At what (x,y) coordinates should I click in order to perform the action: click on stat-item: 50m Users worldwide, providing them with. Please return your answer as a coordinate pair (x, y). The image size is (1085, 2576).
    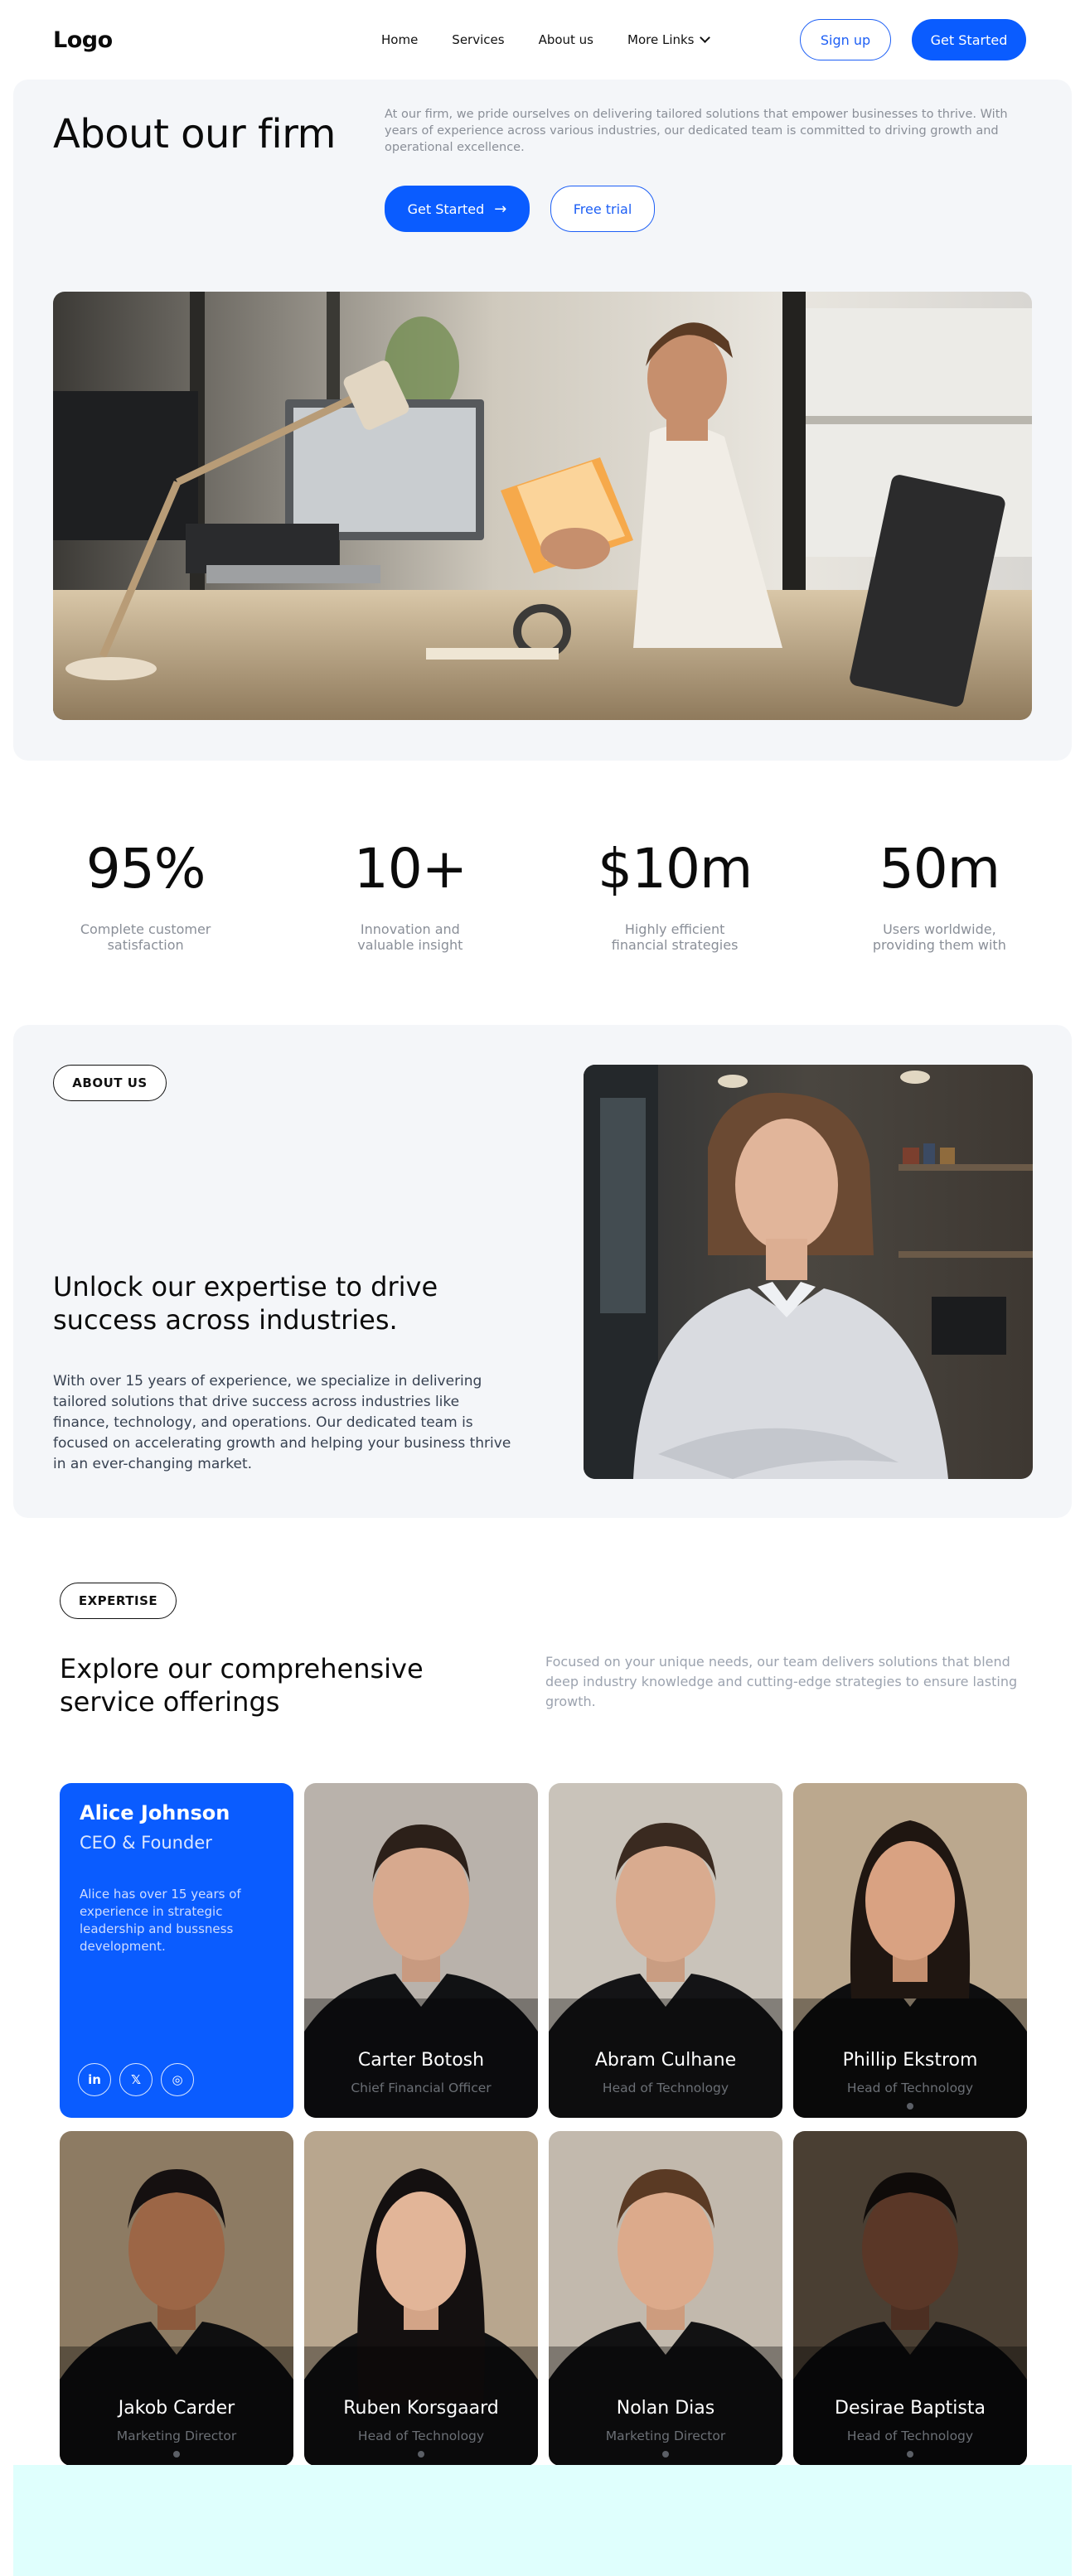
    Looking at the image, I should click on (939, 895).